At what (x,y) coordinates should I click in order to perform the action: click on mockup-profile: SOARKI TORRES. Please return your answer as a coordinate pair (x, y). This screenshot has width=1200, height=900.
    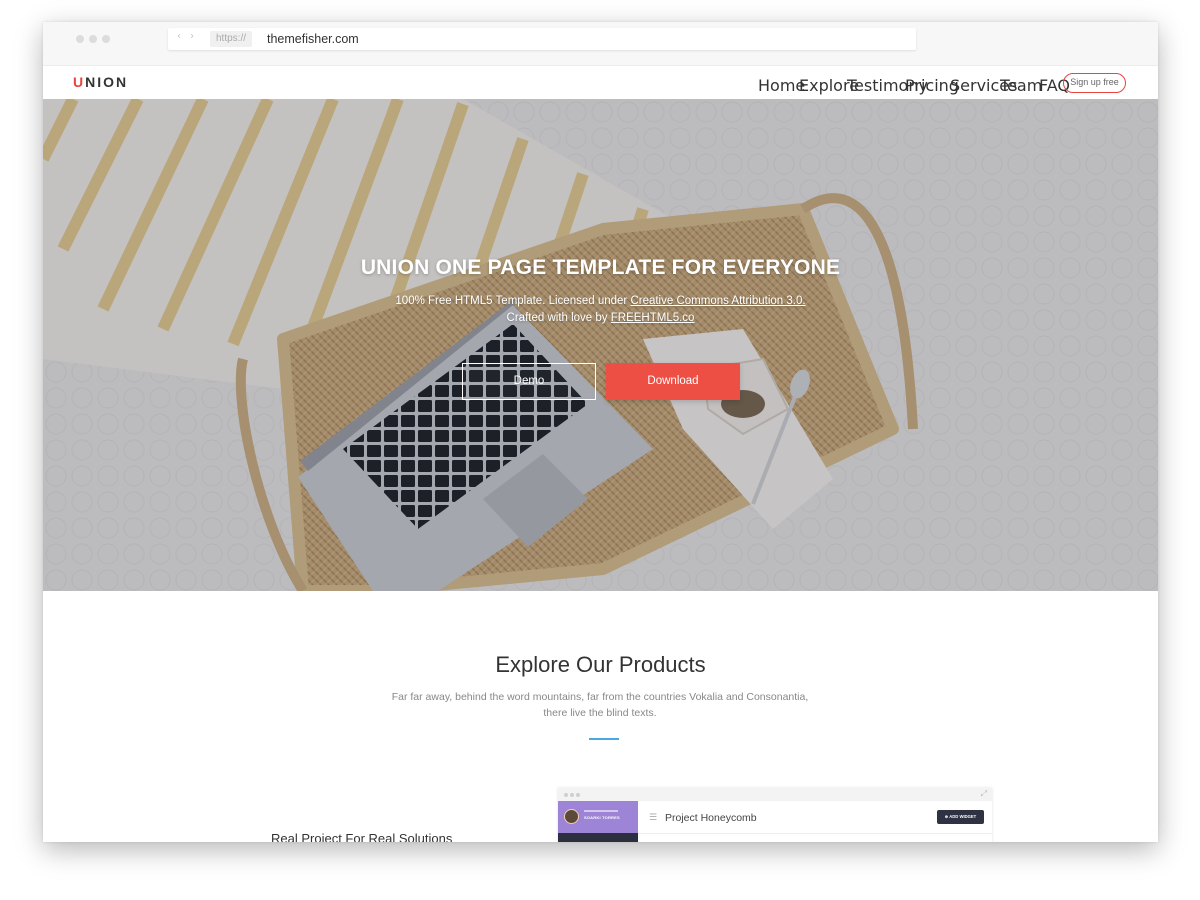
    Looking at the image, I should click on (598, 817).